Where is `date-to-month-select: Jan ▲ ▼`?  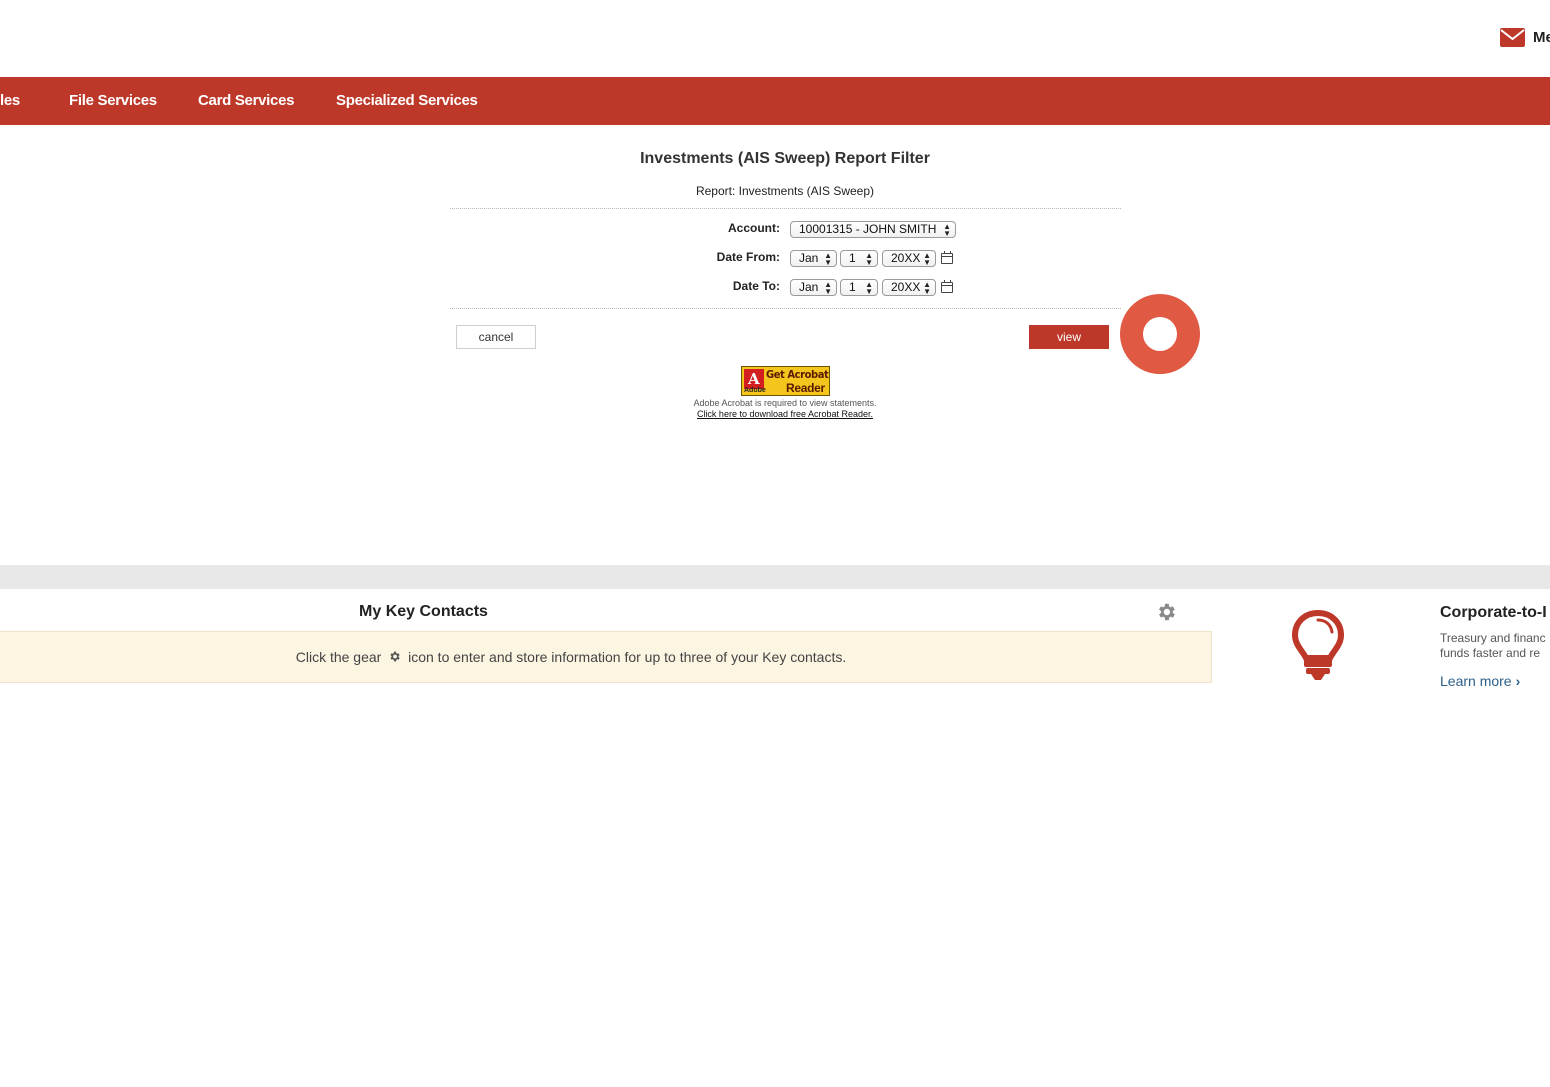
date-to-month-select: Jan ▲ ▼ is located at coordinates (813, 287).